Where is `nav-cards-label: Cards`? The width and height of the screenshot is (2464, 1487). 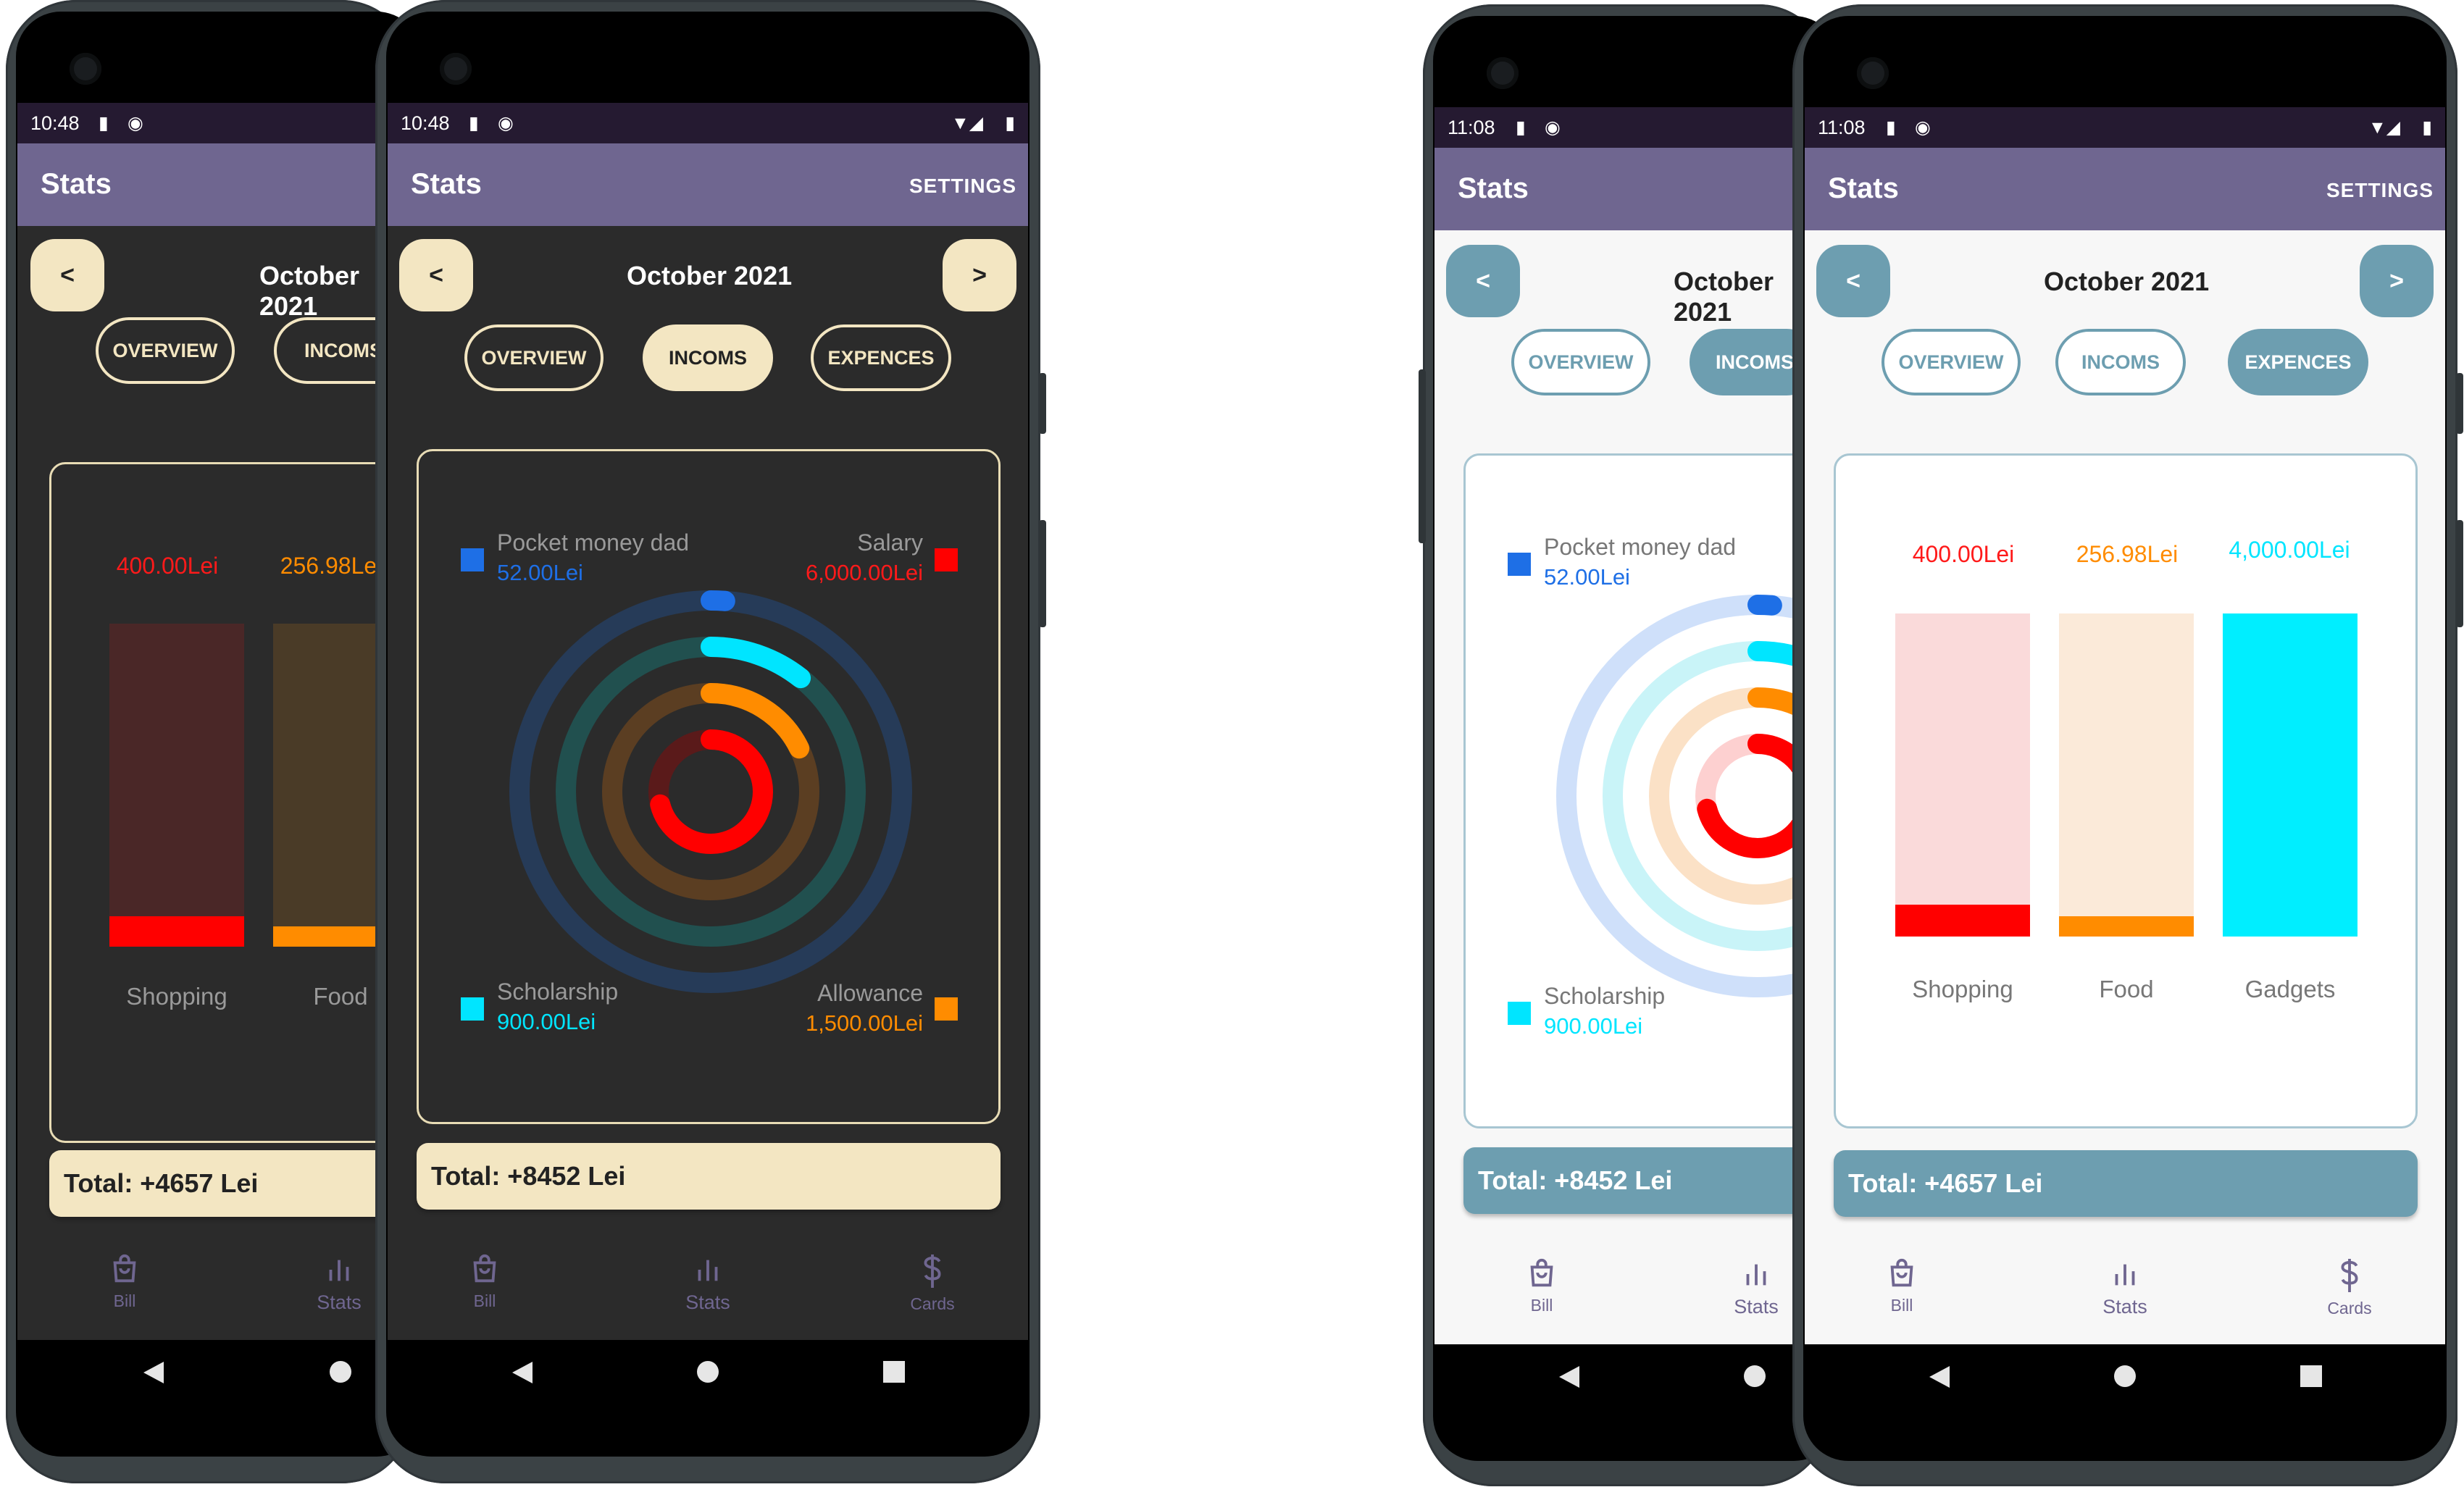 nav-cards-label: Cards is located at coordinates (2349, 1308).